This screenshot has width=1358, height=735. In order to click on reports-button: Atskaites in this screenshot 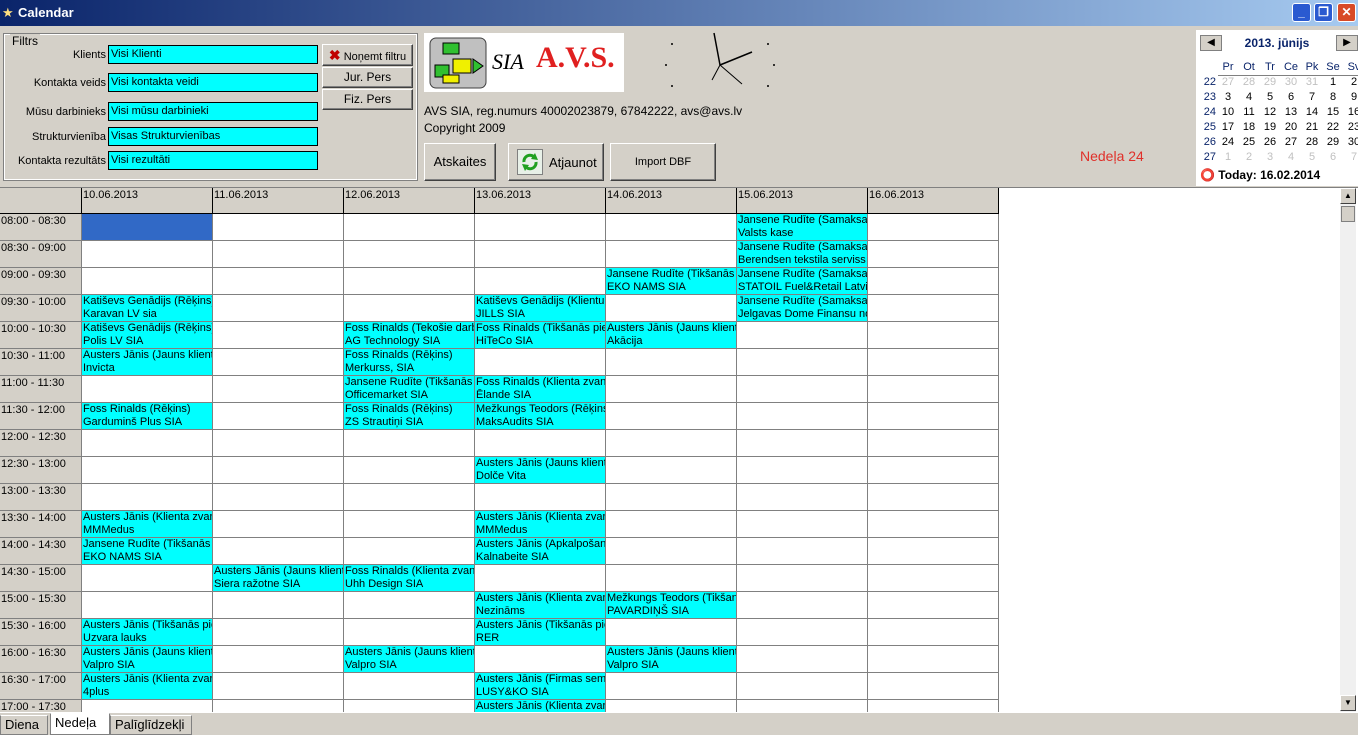, I will do `click(460, 162)`.